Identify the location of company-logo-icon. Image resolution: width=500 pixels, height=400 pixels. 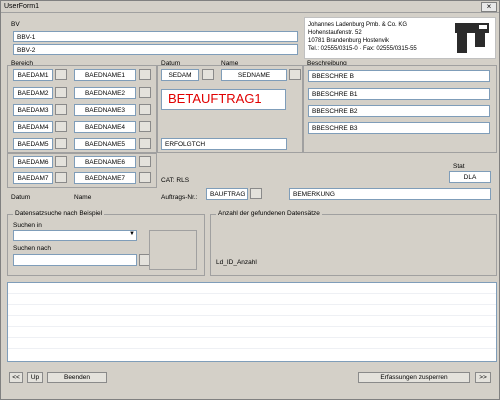
(472, 38).